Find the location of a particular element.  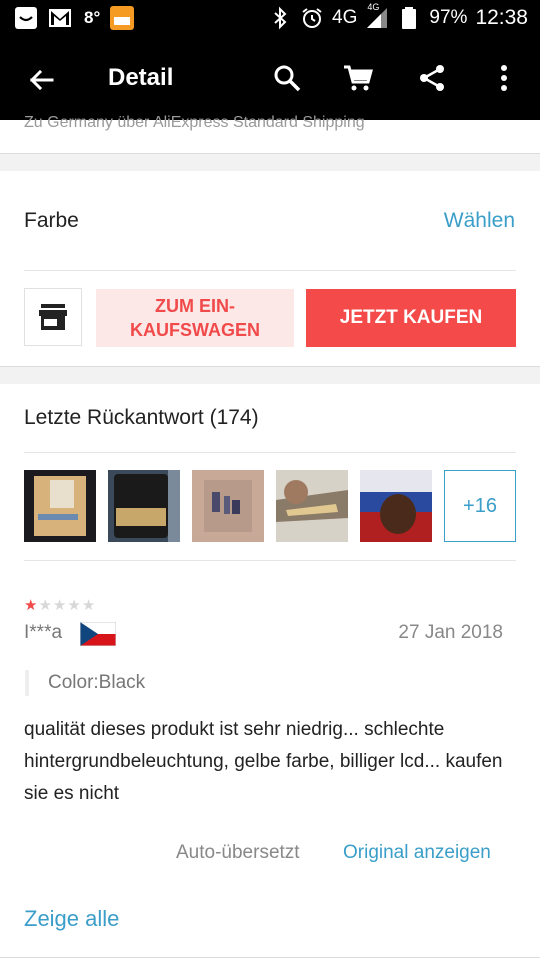

signal-icon: 4G is located at coordinates (377, 16).